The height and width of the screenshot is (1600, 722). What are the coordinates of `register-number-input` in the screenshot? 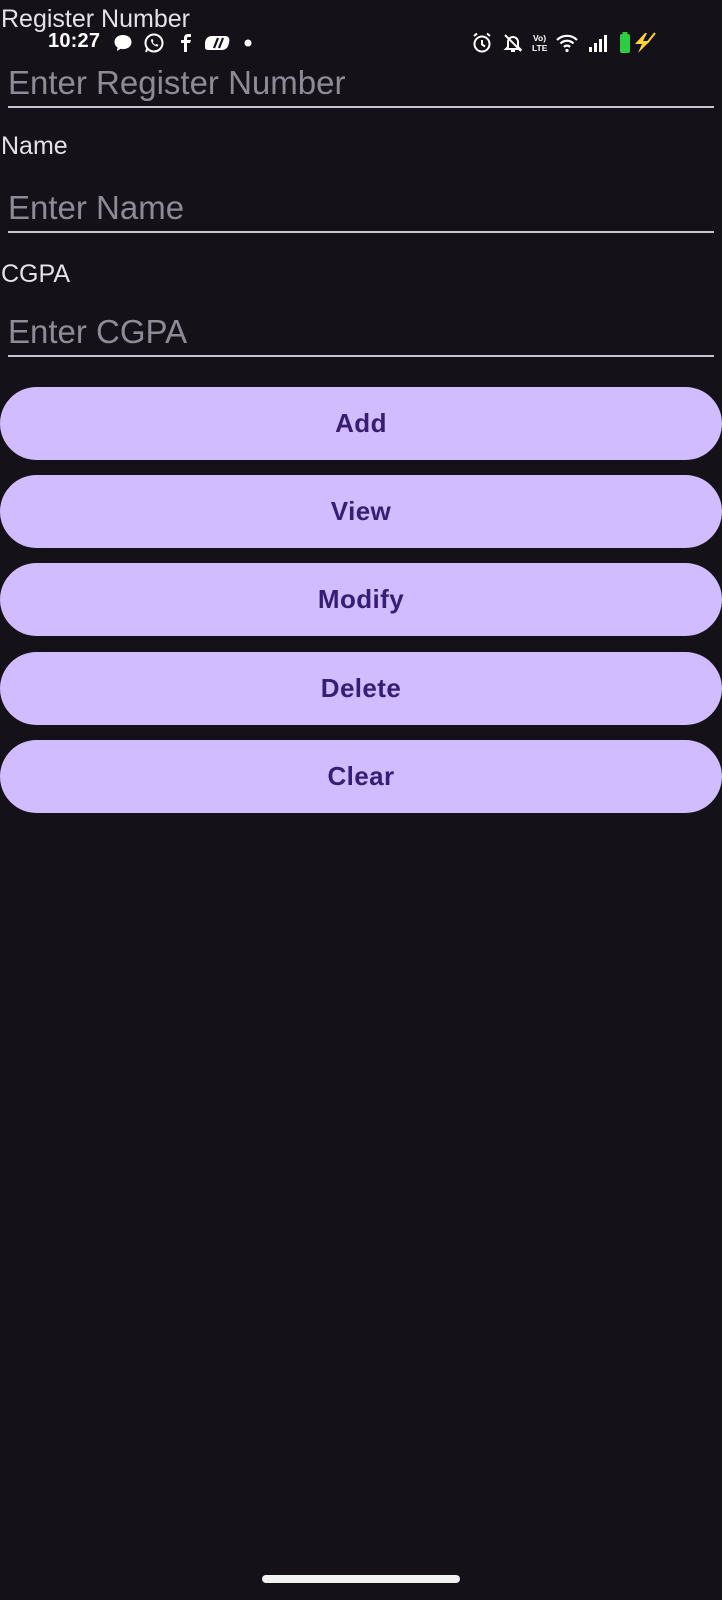 It's located at (361, 84).